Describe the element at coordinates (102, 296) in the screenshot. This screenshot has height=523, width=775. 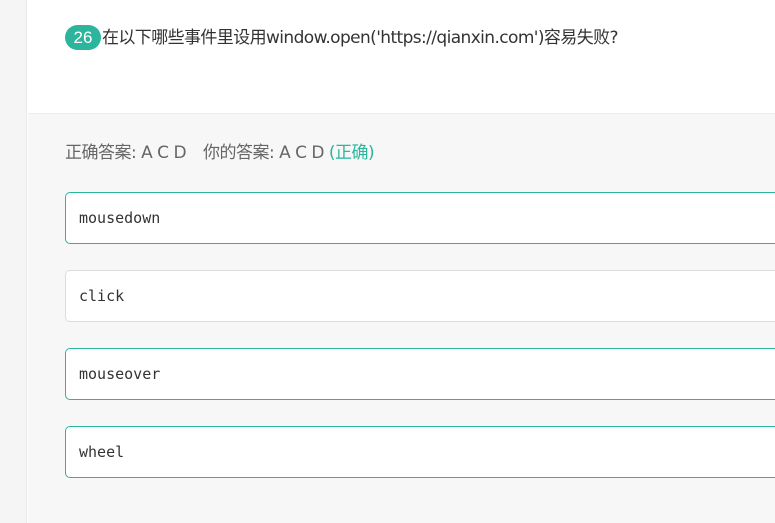
I see `option-b-text: click` at that location.